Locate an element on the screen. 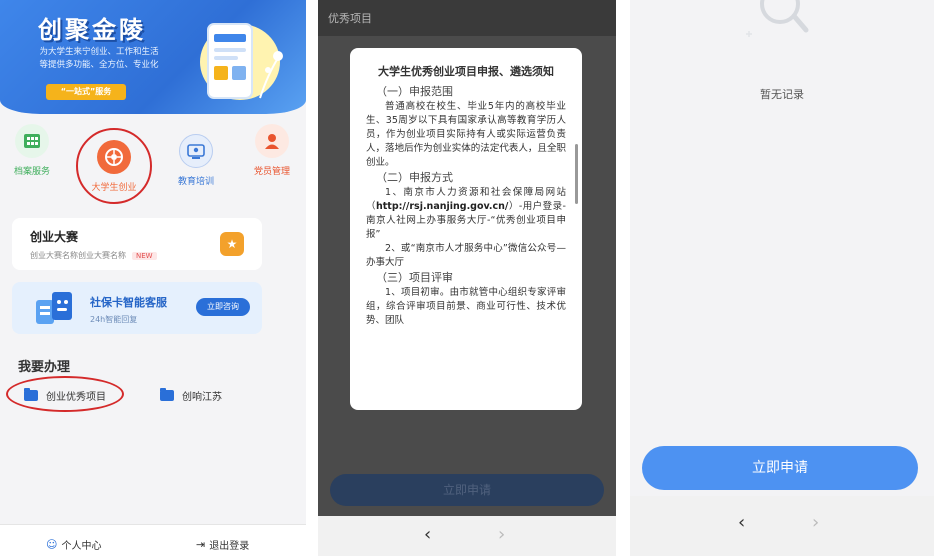 The image size is (934, 556). consult-now-button: 立即咨询 is located at coordinates (223, 307).